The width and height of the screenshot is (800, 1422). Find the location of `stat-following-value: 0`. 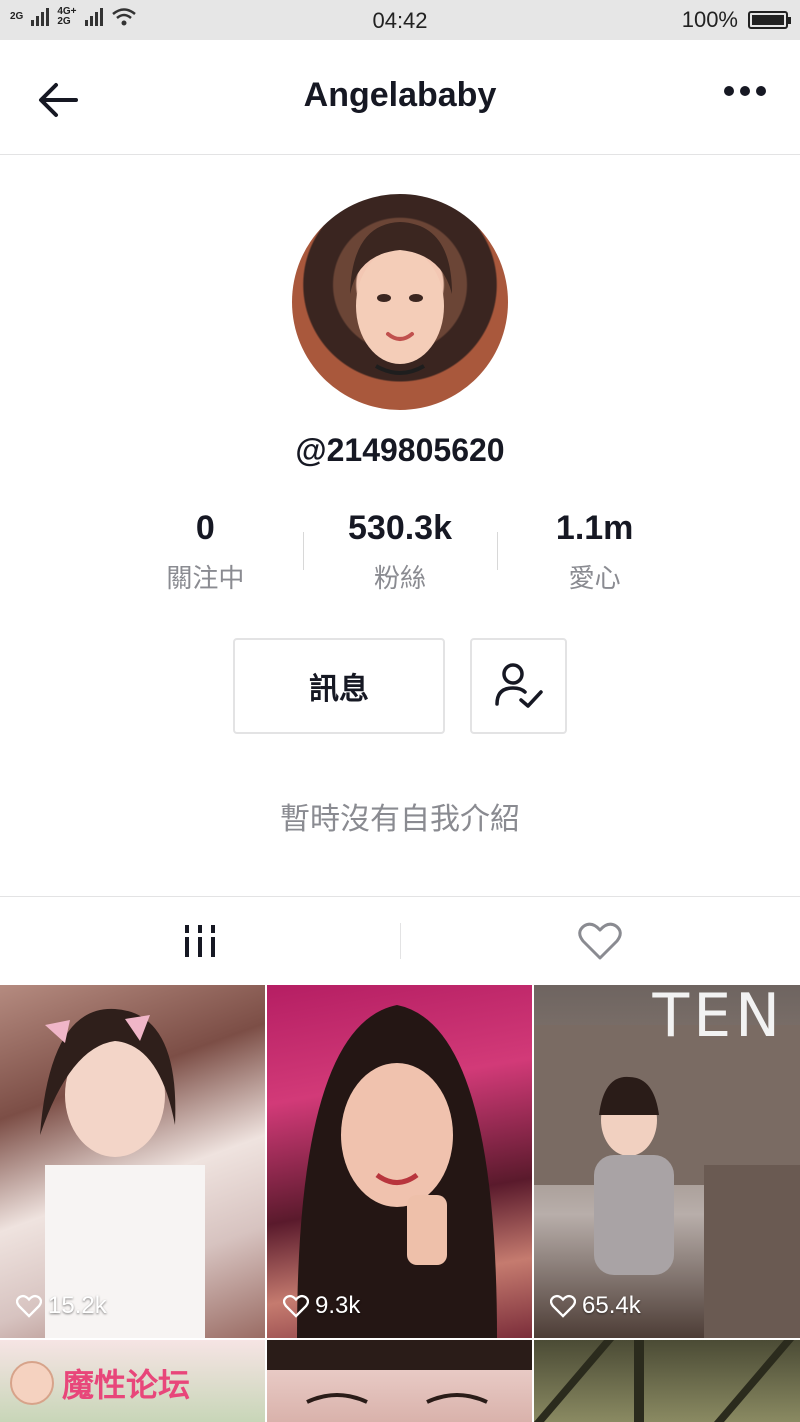

stat-following-value: 0 is located at coordinates (205, 528).